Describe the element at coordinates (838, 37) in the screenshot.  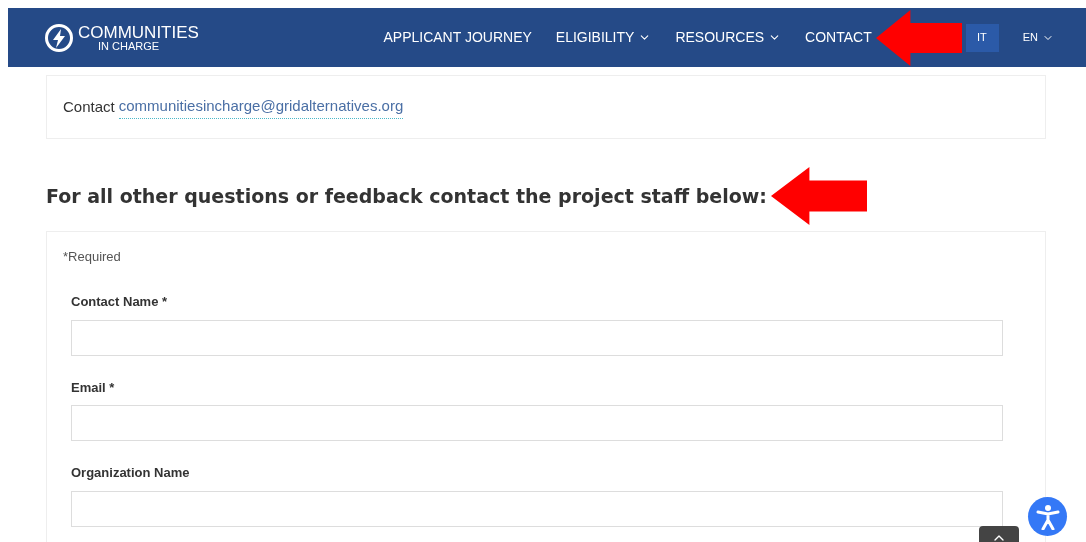
I see `nav-link: CONTACT` at that location.